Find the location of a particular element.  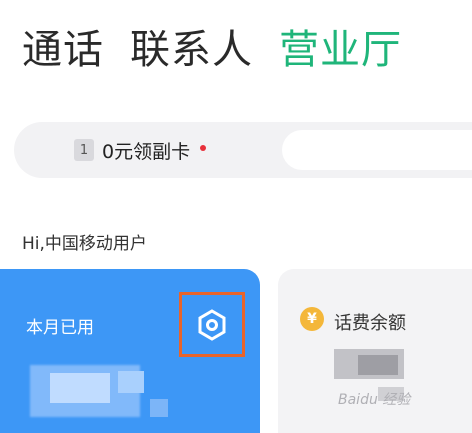

tab-service-hall: 营业厅 is located at coordinates (340, 50).